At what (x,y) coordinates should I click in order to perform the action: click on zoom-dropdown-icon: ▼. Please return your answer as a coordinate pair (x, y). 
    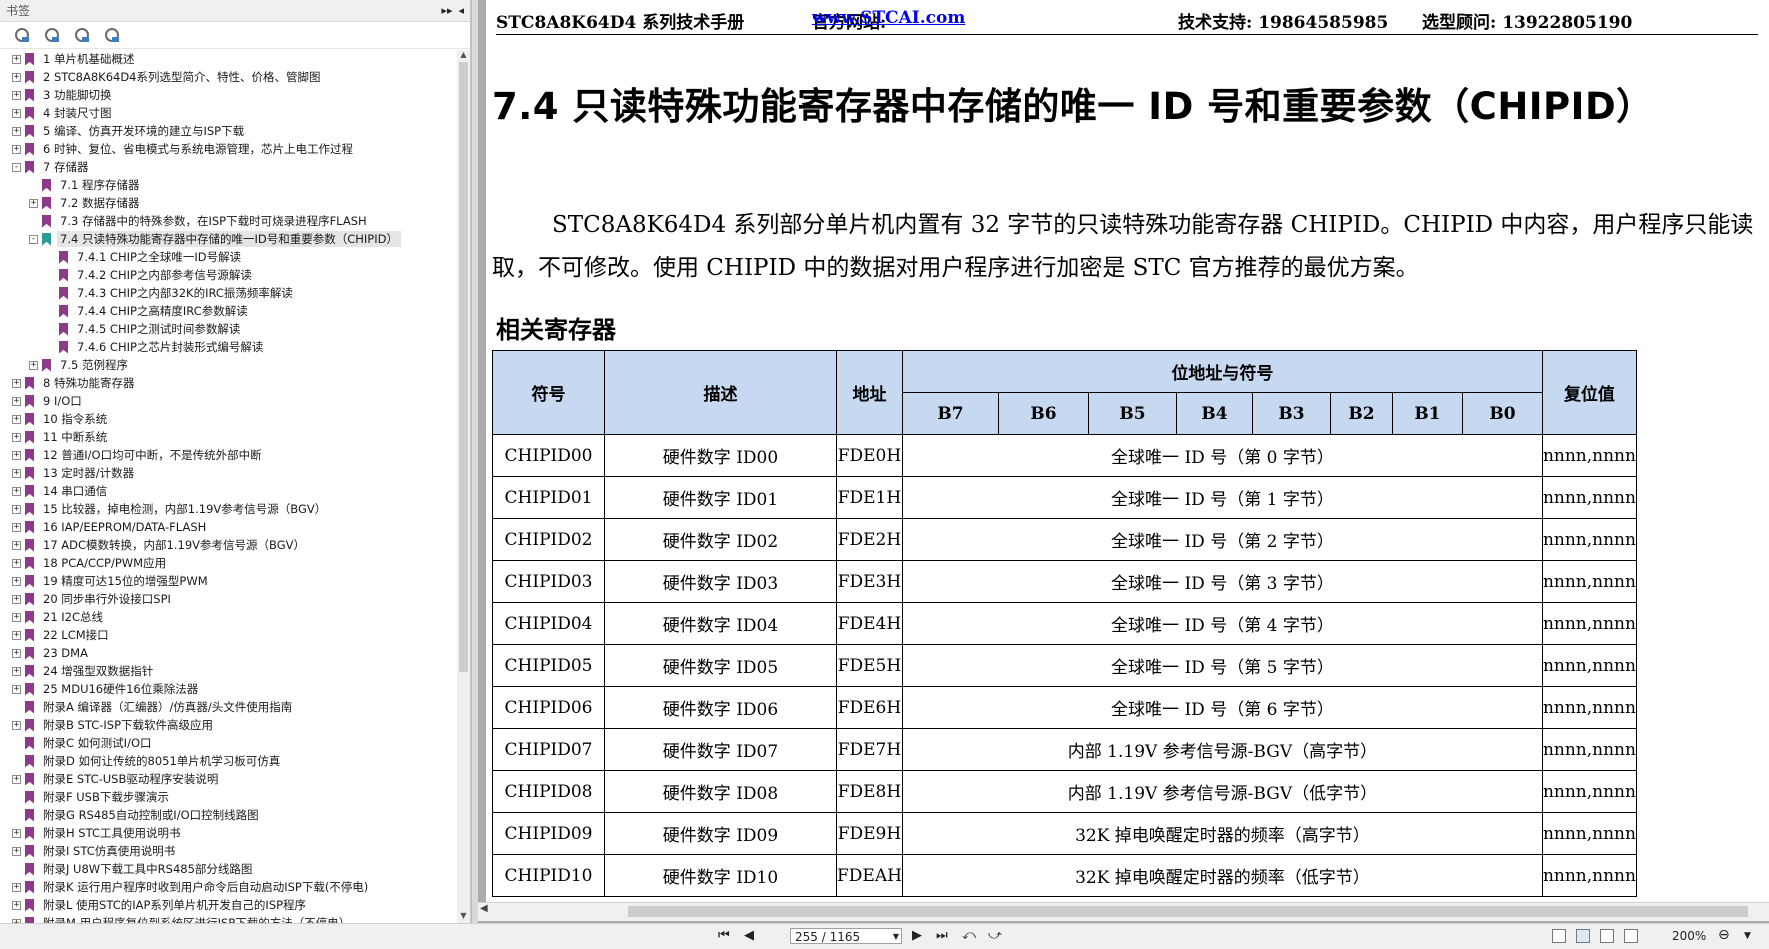
    Looking at the image, I should click on (1747, 936).